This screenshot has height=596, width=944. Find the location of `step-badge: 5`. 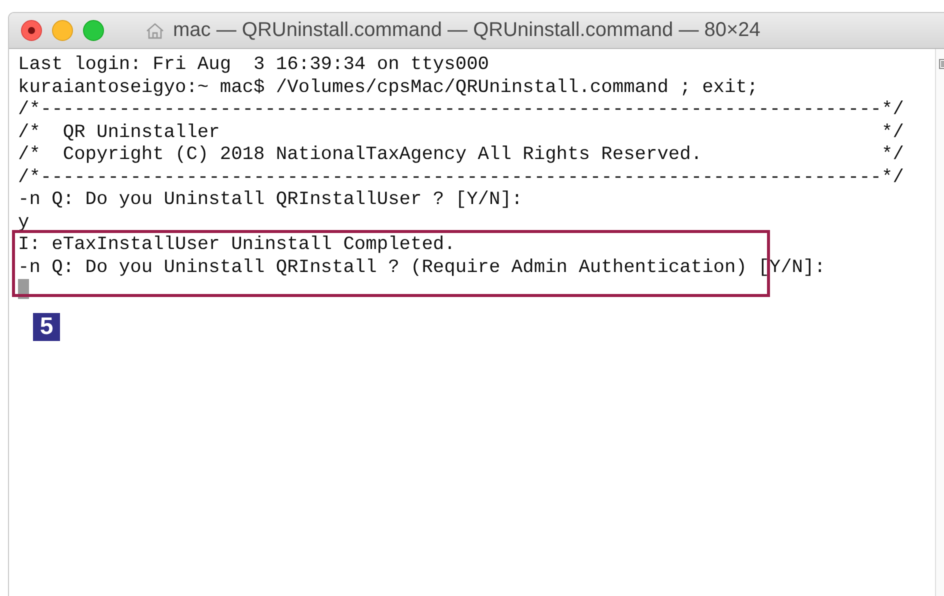

step-badge: 5 is located at coordinates (46, 327).